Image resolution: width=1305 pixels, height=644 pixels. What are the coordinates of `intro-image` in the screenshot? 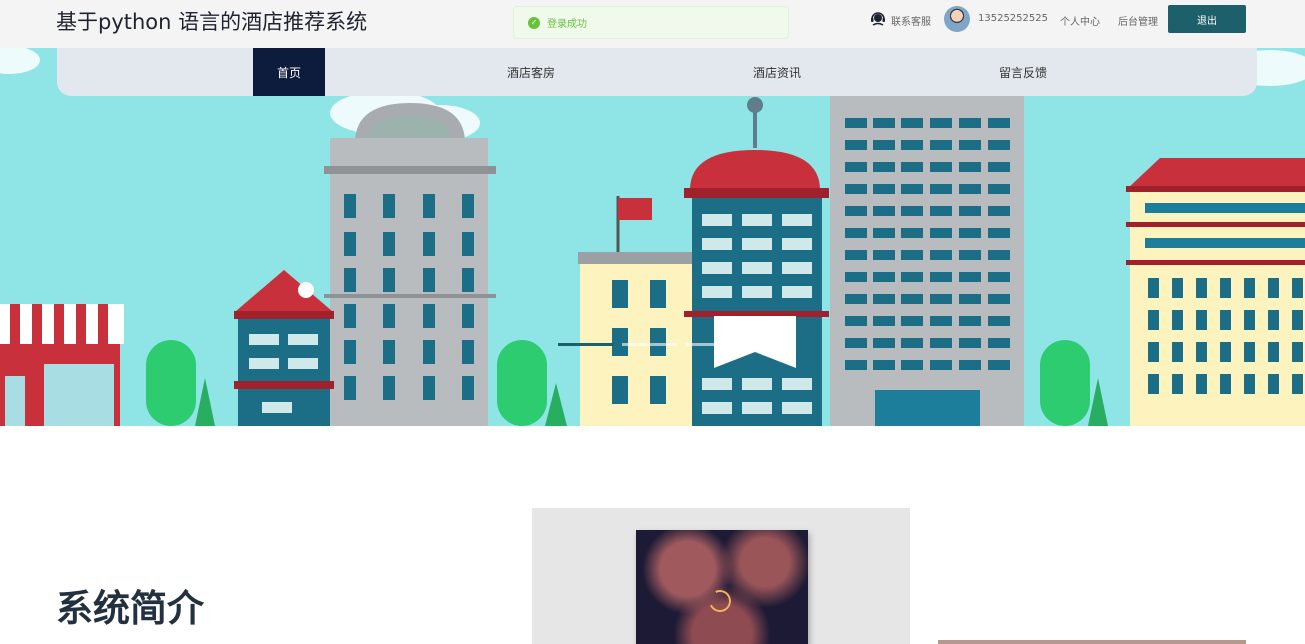 It's located at (721, 576).